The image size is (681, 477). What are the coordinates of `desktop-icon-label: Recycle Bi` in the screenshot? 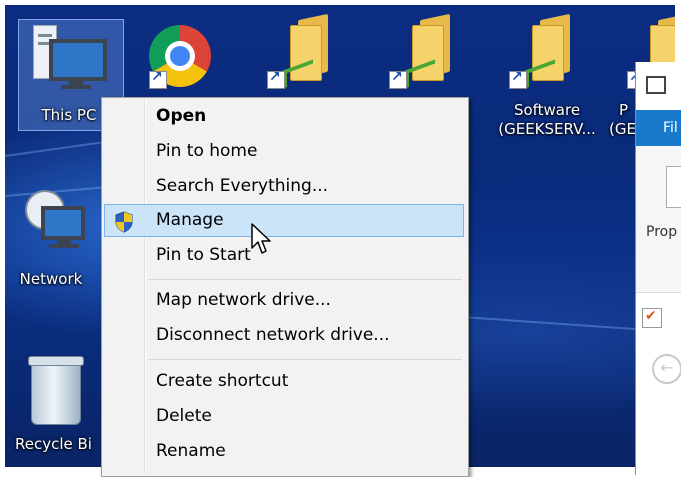 It's located at (53, 444).